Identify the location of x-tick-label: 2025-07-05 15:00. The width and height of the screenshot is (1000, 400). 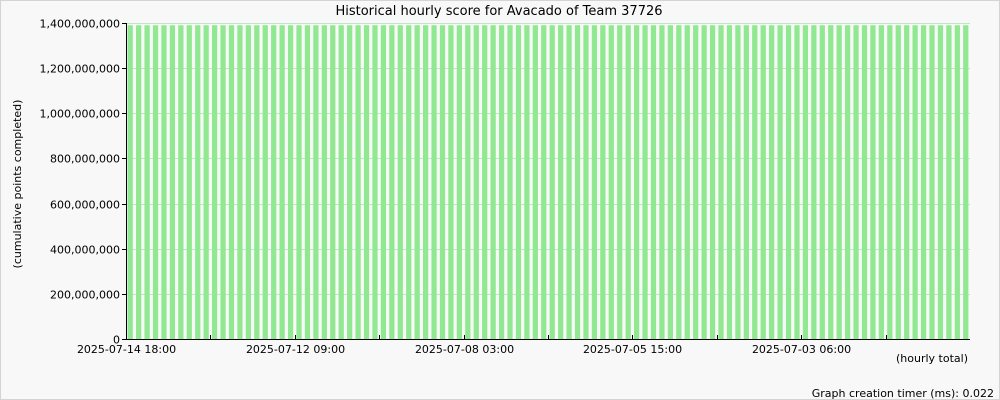
(632, 349).